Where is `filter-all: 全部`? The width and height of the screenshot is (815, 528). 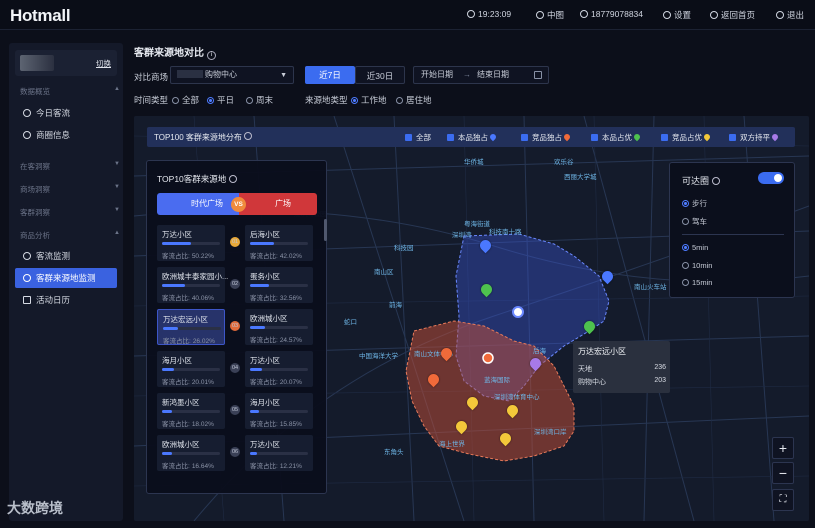
filter-all: 全部 is located at coordinates (418, 137).